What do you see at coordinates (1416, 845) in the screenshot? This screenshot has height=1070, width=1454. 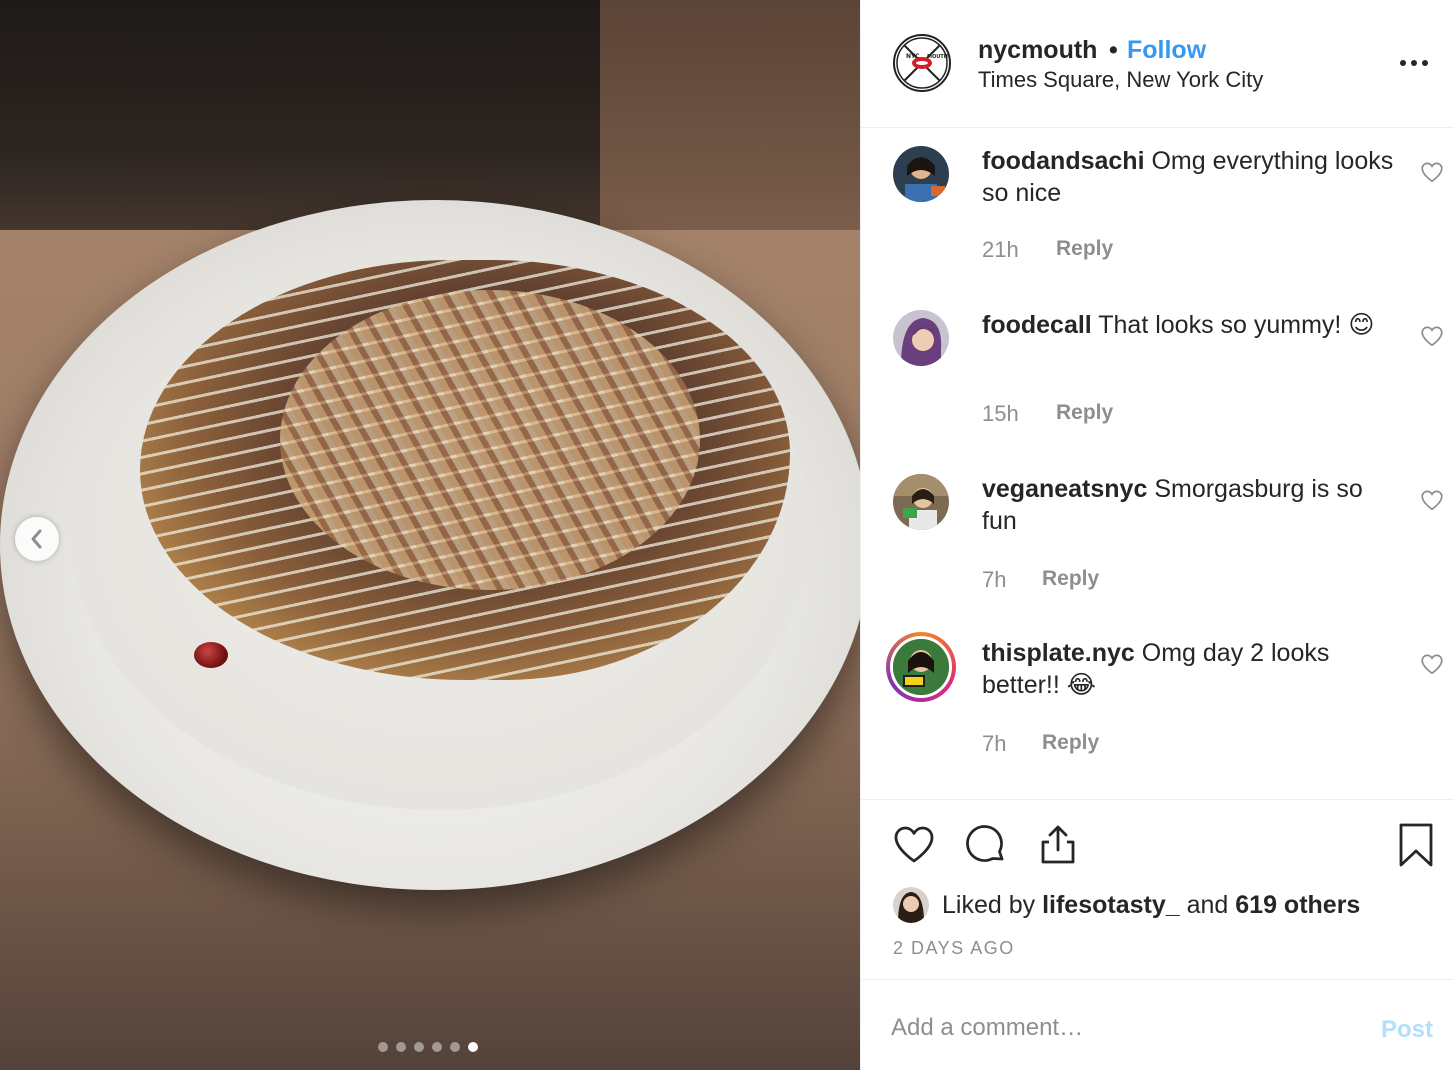 I see `bookmark-icon` at bounding box center [1416, 845].